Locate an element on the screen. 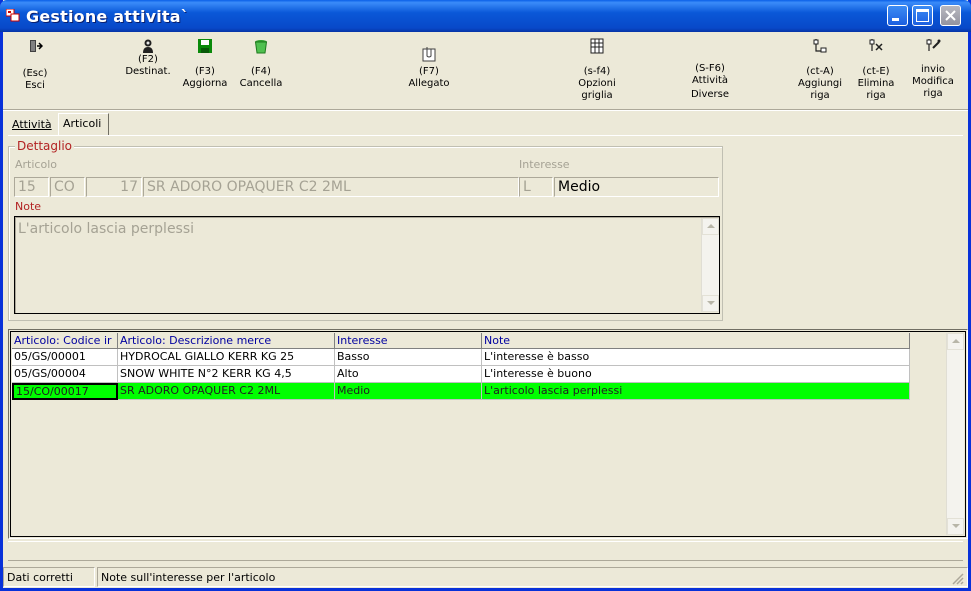  delete-row-icon is located at coordinates (876, 45).